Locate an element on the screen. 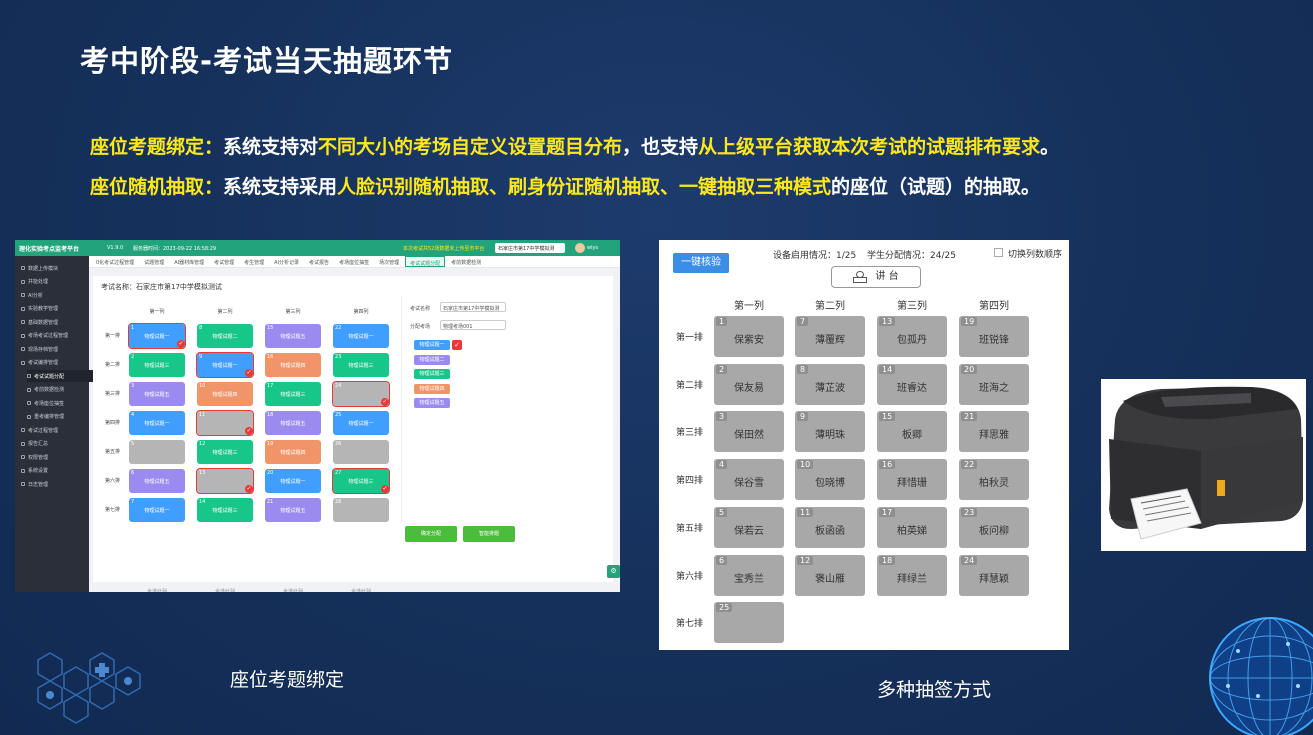 This screenshot has width=1313, height=735. seat-cell: 22 柏秋灵 is located at coordinates (994, 480).